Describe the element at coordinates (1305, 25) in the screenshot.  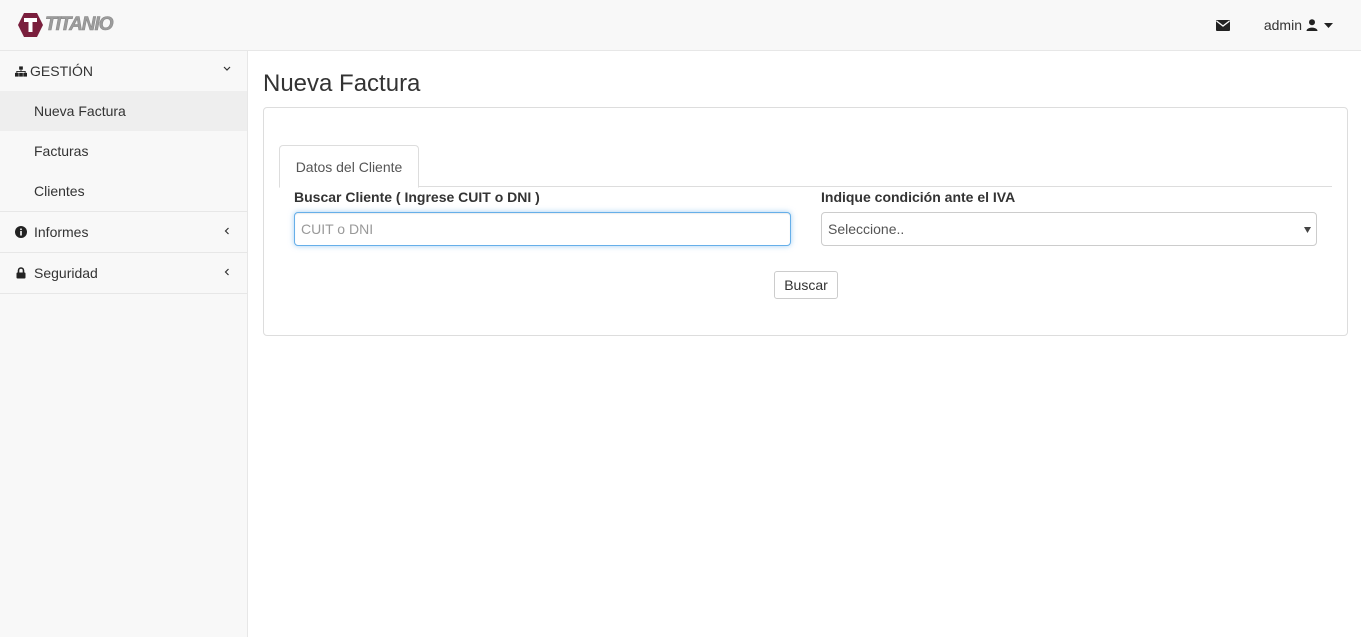
I see `user-menu-toggle: admin` at that location.